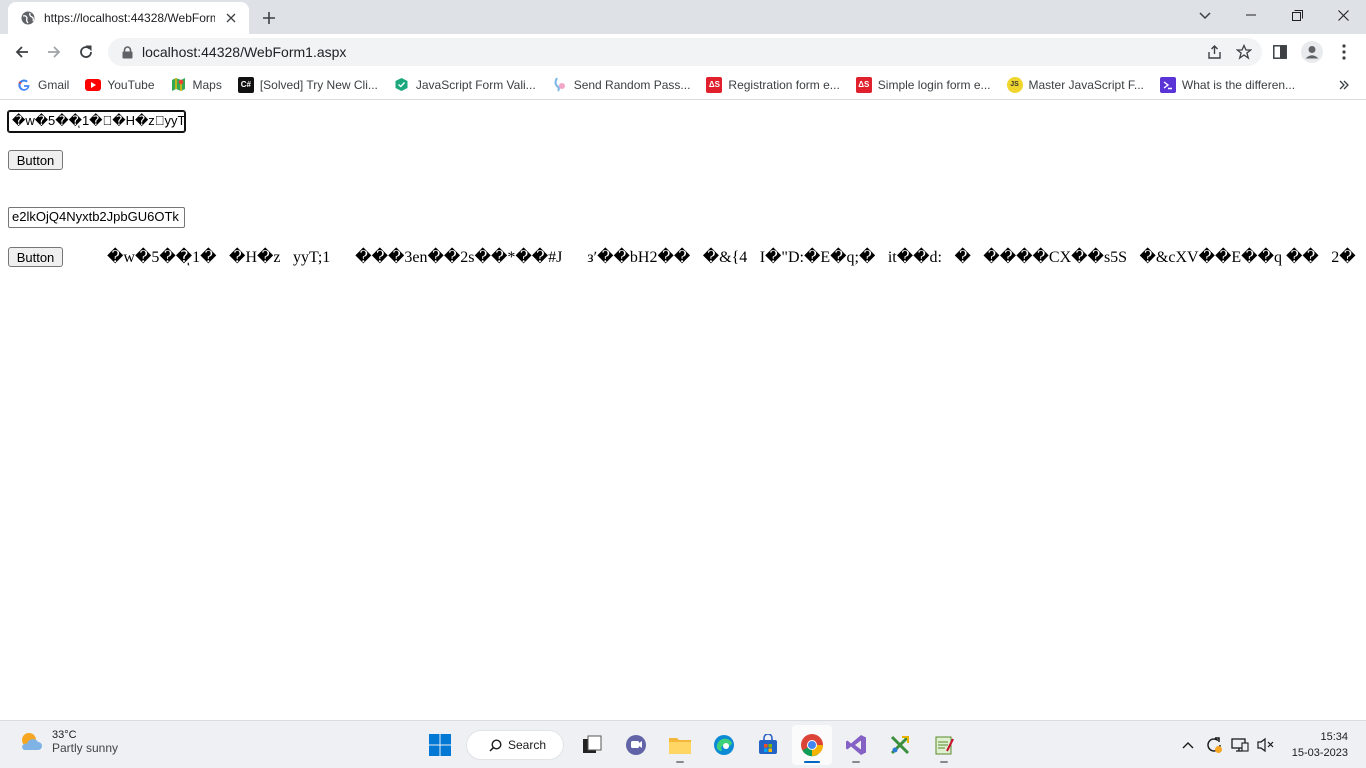 The height and width of the screenshot is (768, 1366). I want to click on browser-toolbar: localhost:44328/WebForm1.aspx, so click(683, 52).